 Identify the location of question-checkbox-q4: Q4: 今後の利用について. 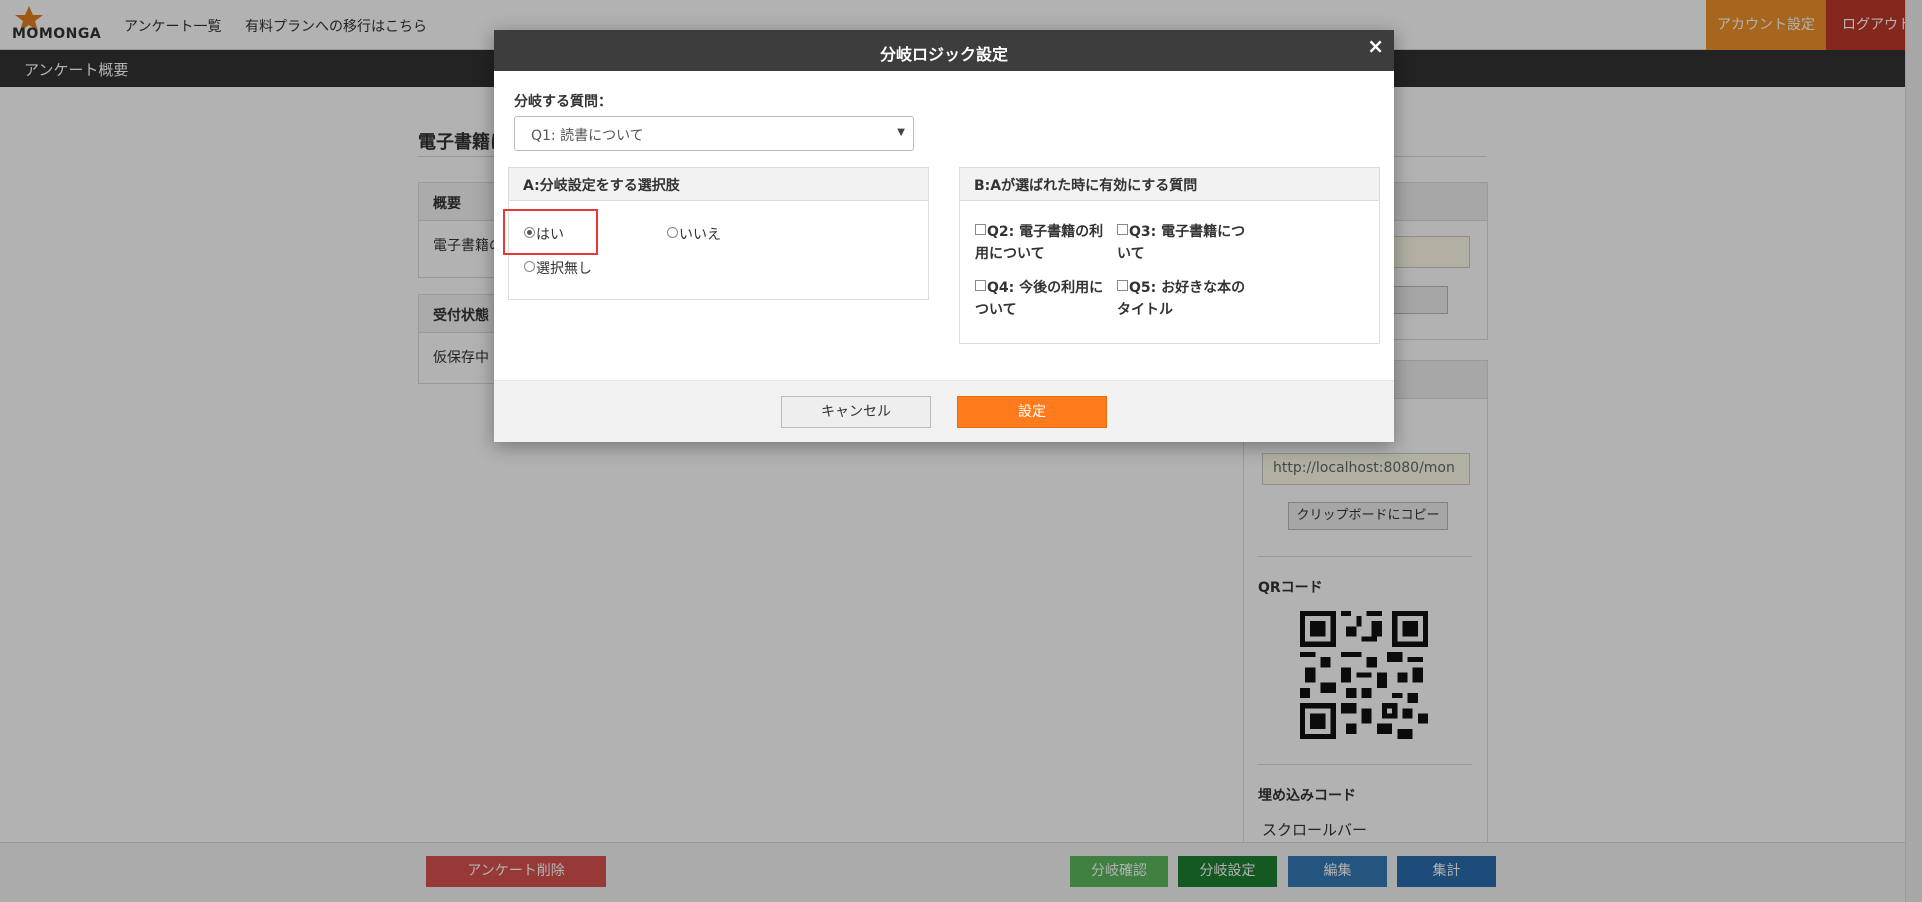
(1042, 299).